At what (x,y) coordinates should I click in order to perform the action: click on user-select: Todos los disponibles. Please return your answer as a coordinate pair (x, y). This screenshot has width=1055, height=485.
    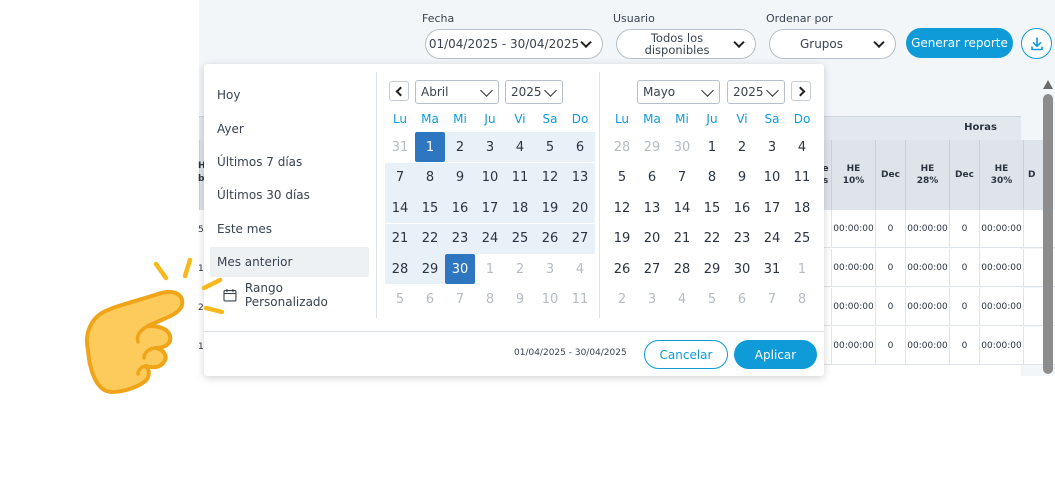
    Looking at the image, I should click on (686, 44).